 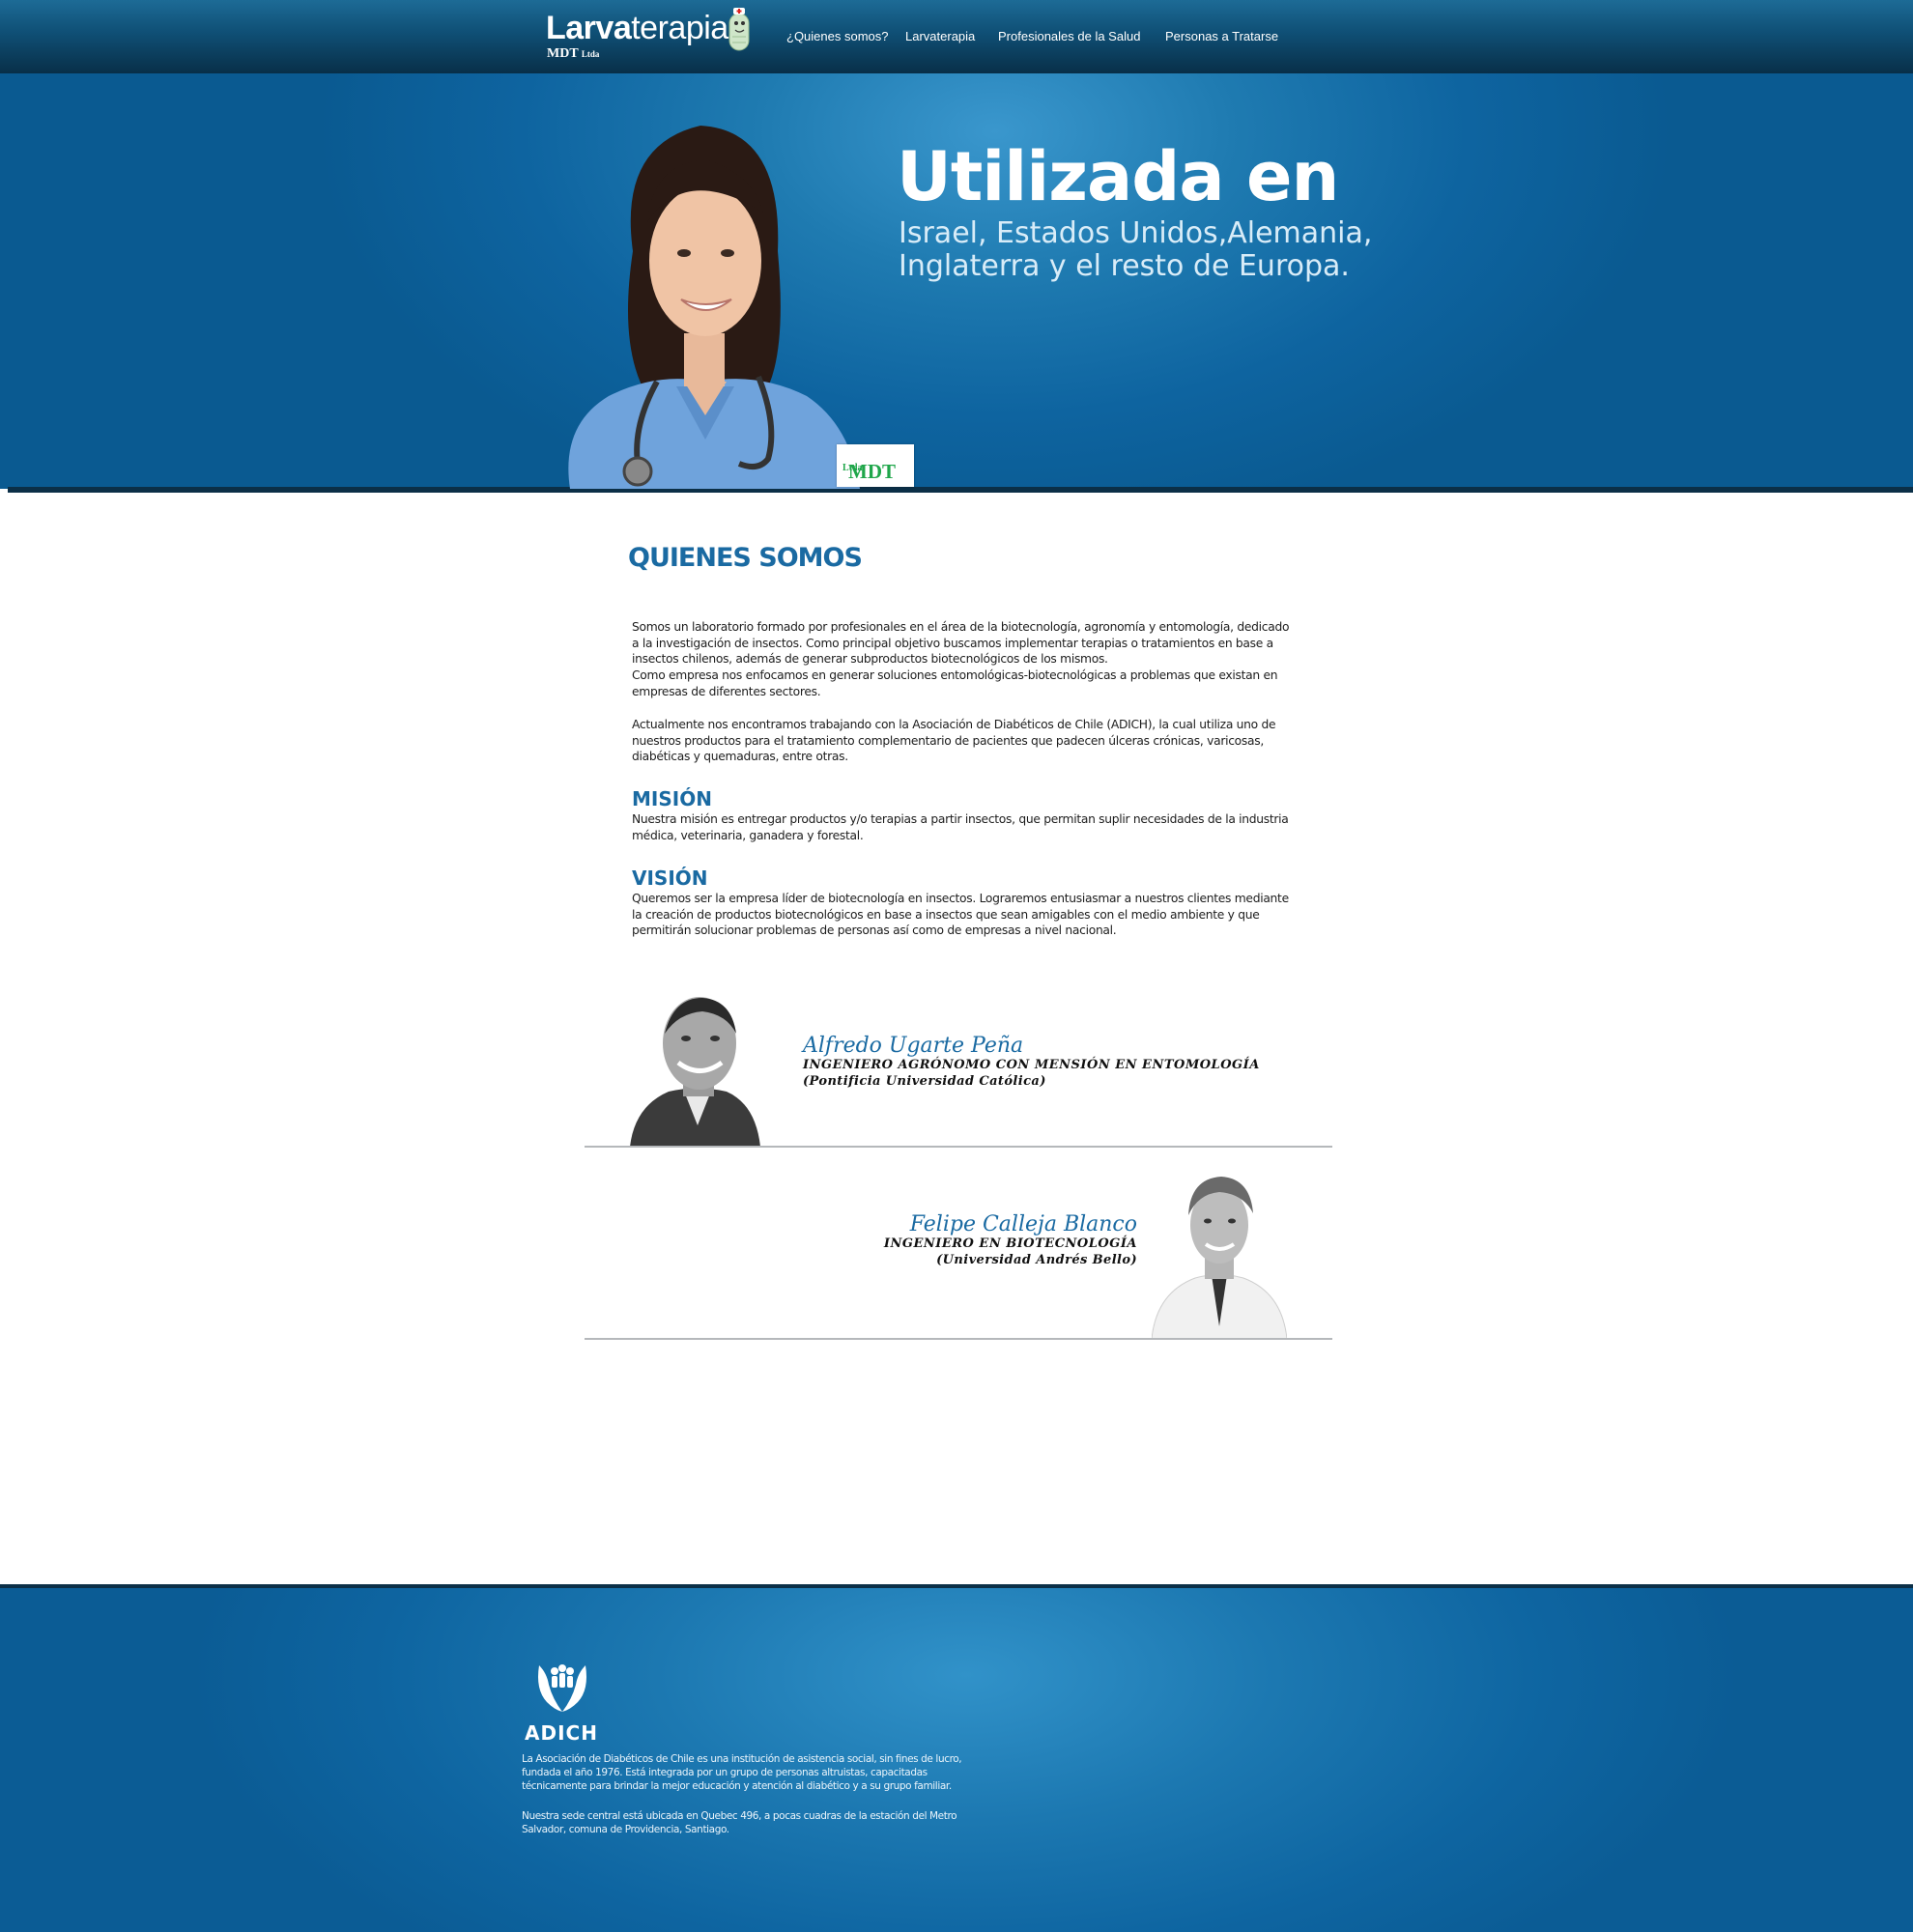 What do you see at coordinates (1219, 1258) in the screenshot?
I see `team-photo-felipe` at bounding box center [1219, 1258].